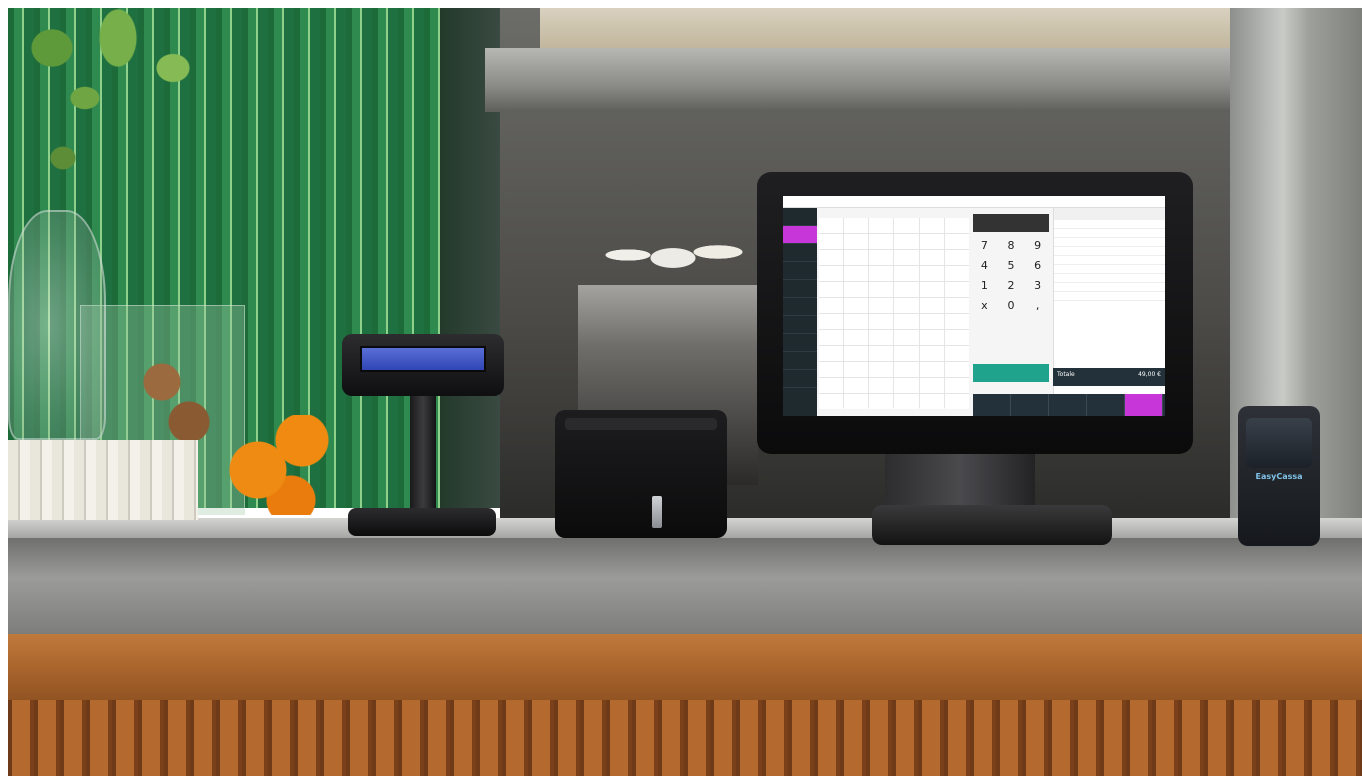  Describe the element at coordinates (641, 424) in the screenshot. I see `printer-paper-slot` at that location.